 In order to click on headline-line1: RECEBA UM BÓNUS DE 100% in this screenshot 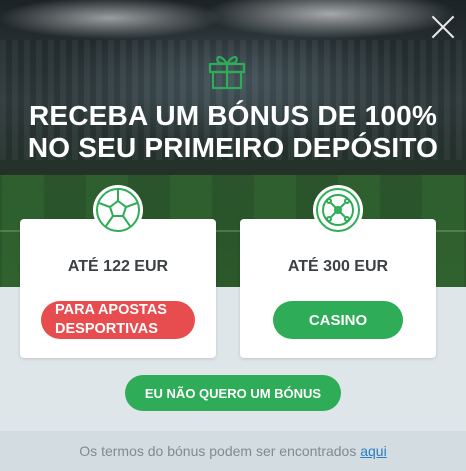, I will do `click(233, 115)`.